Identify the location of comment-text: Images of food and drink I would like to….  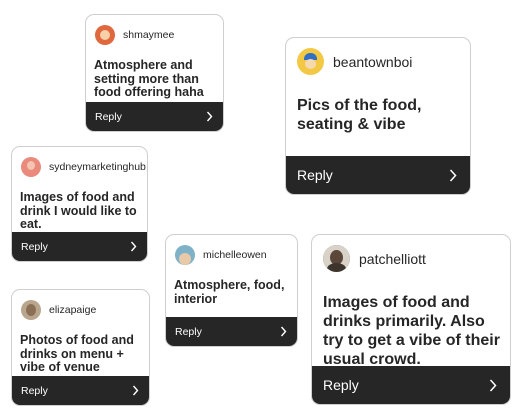
(78, 210).